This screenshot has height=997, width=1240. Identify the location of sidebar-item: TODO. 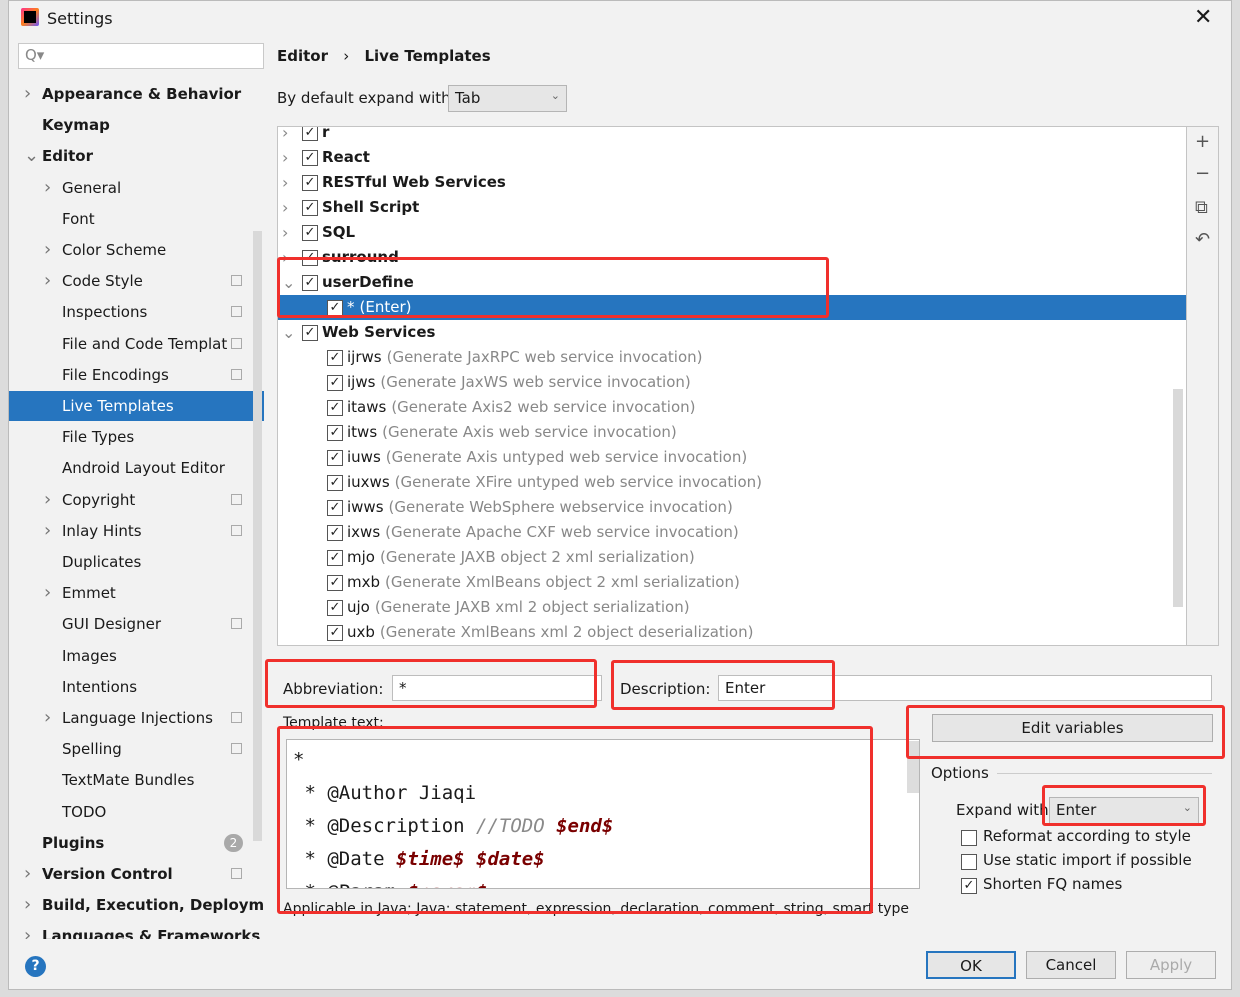
(136, 812).